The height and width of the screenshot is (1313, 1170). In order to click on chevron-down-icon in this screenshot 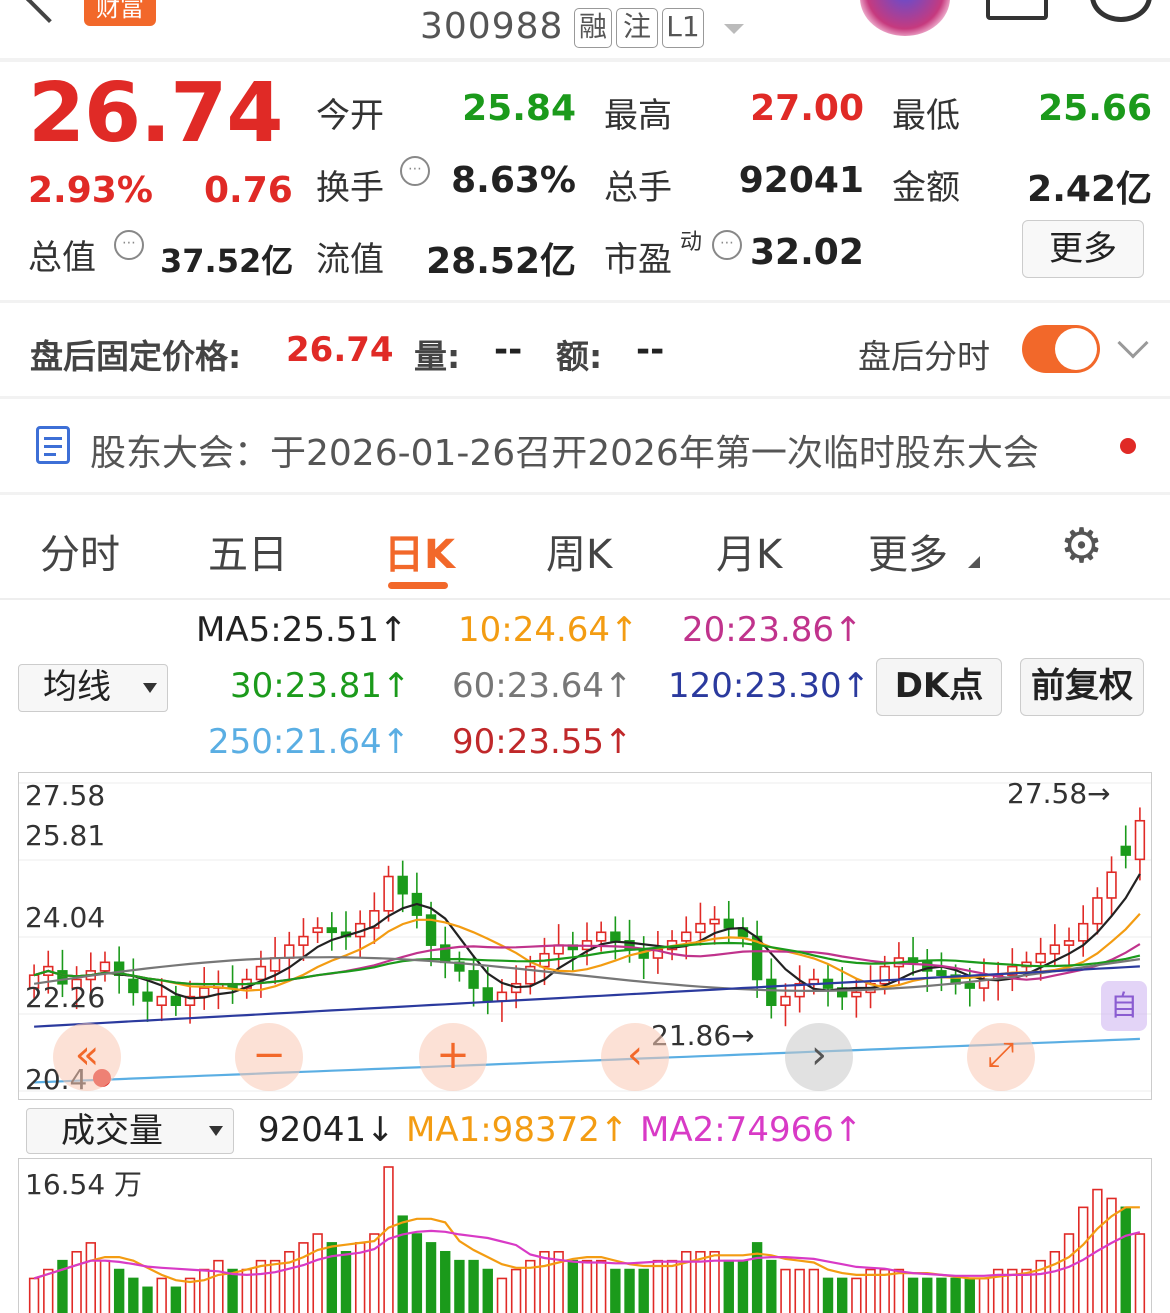, I will do `click(1133, 343)`.